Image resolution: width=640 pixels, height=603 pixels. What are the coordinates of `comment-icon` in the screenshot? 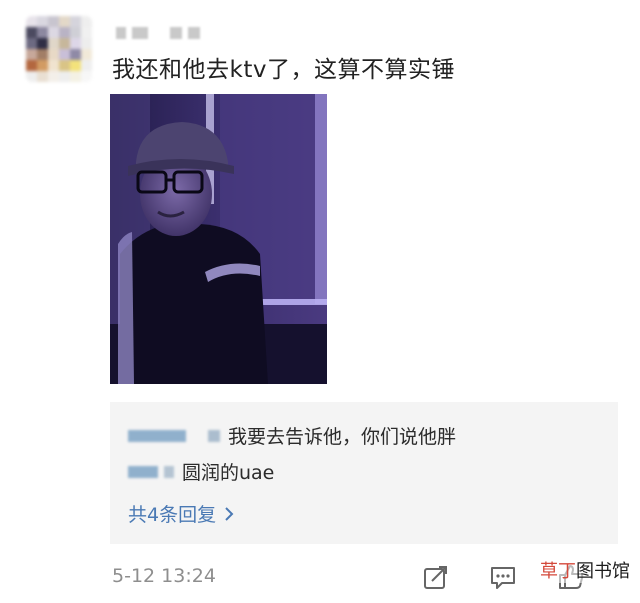 It's located at (503, 578).